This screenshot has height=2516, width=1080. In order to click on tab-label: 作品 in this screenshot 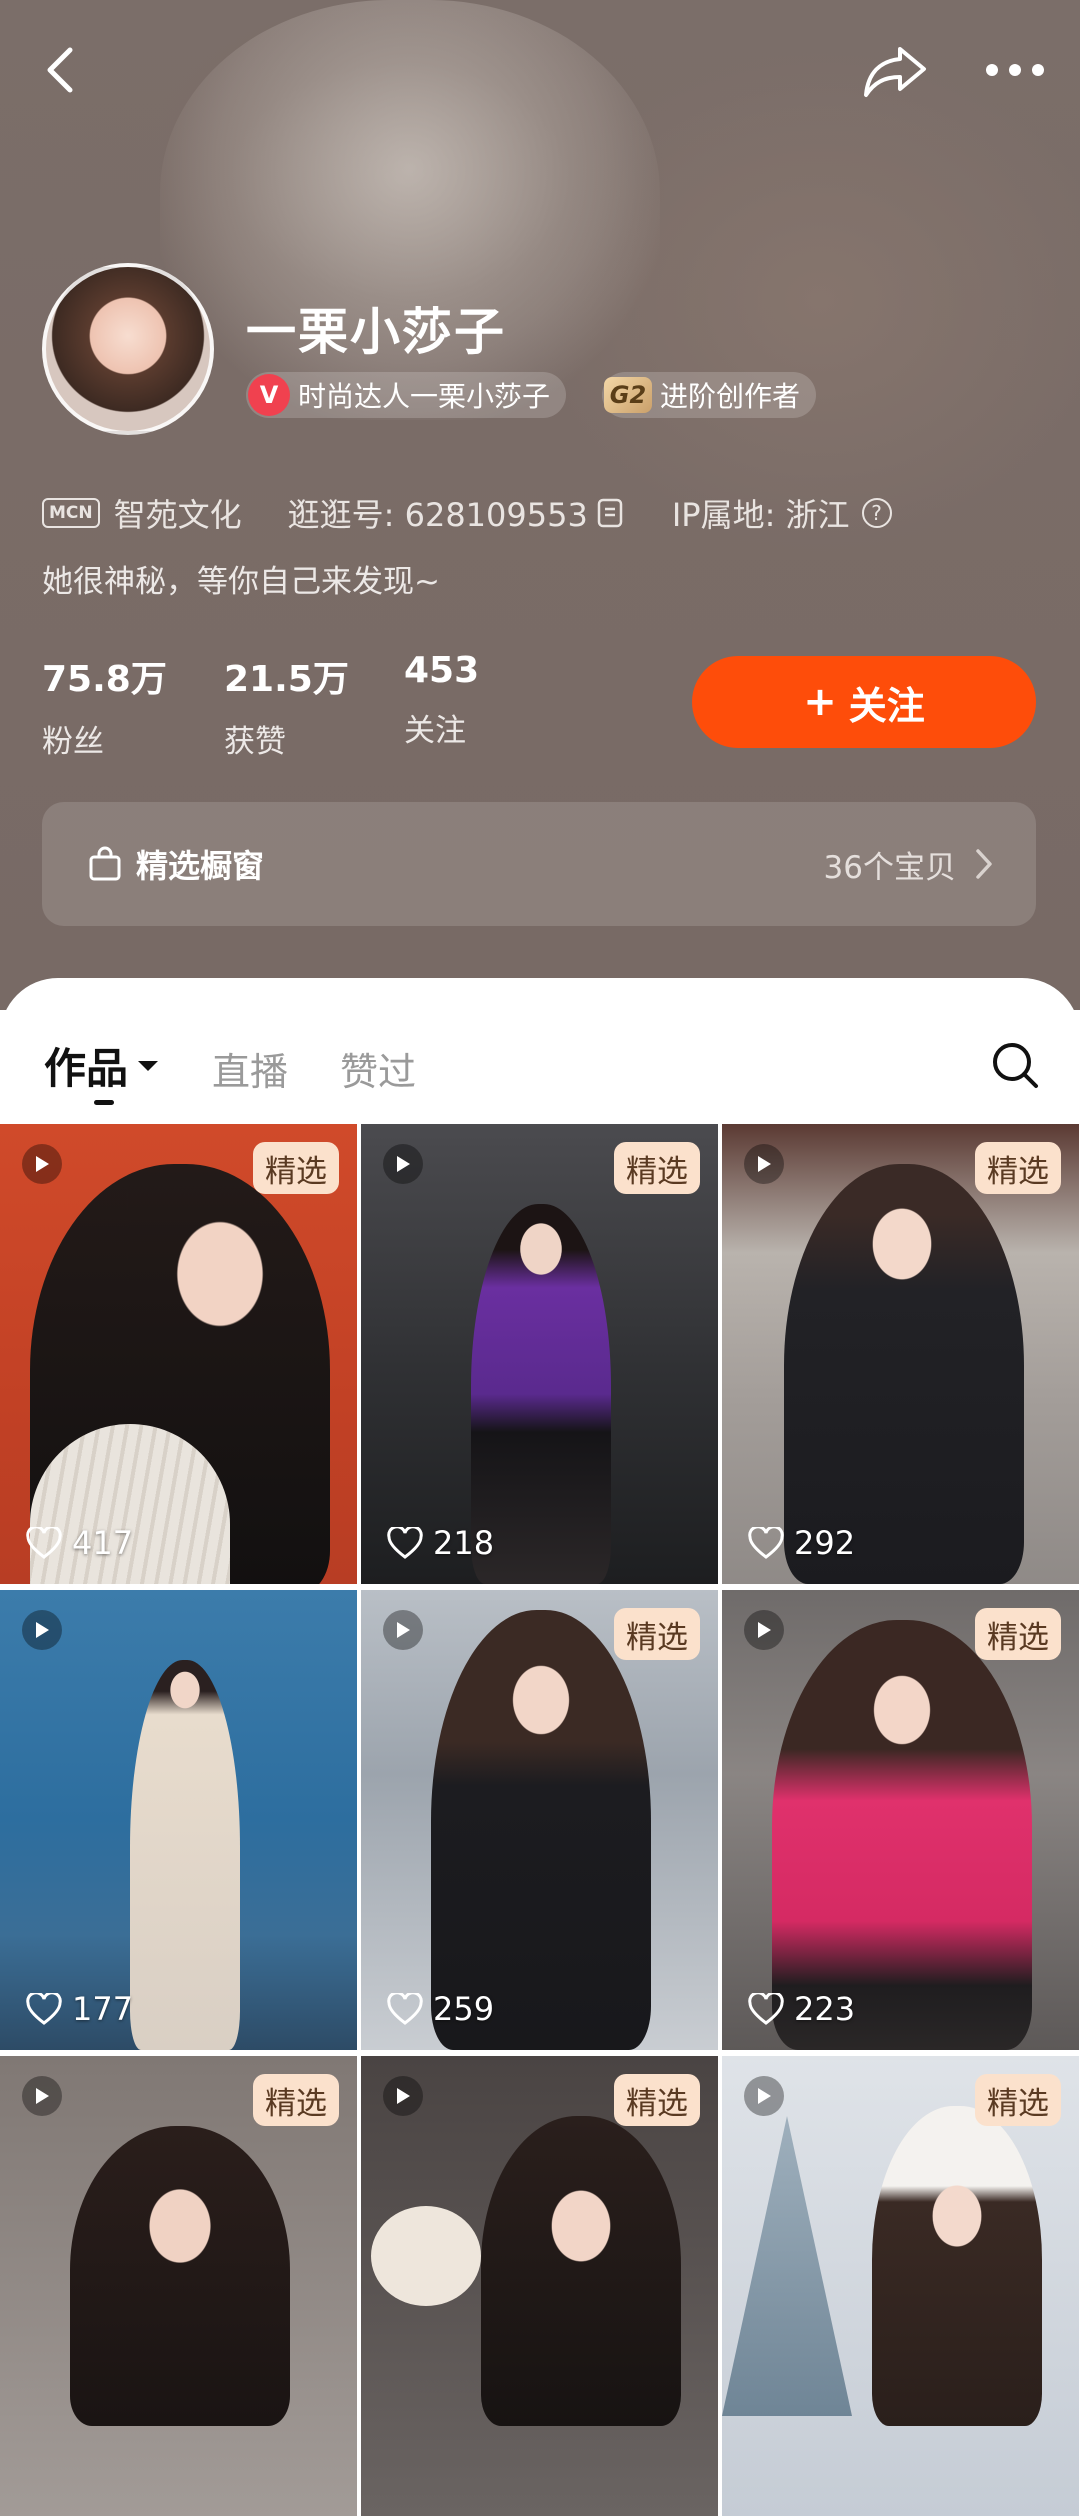, I will do `click(86, 1068)`.